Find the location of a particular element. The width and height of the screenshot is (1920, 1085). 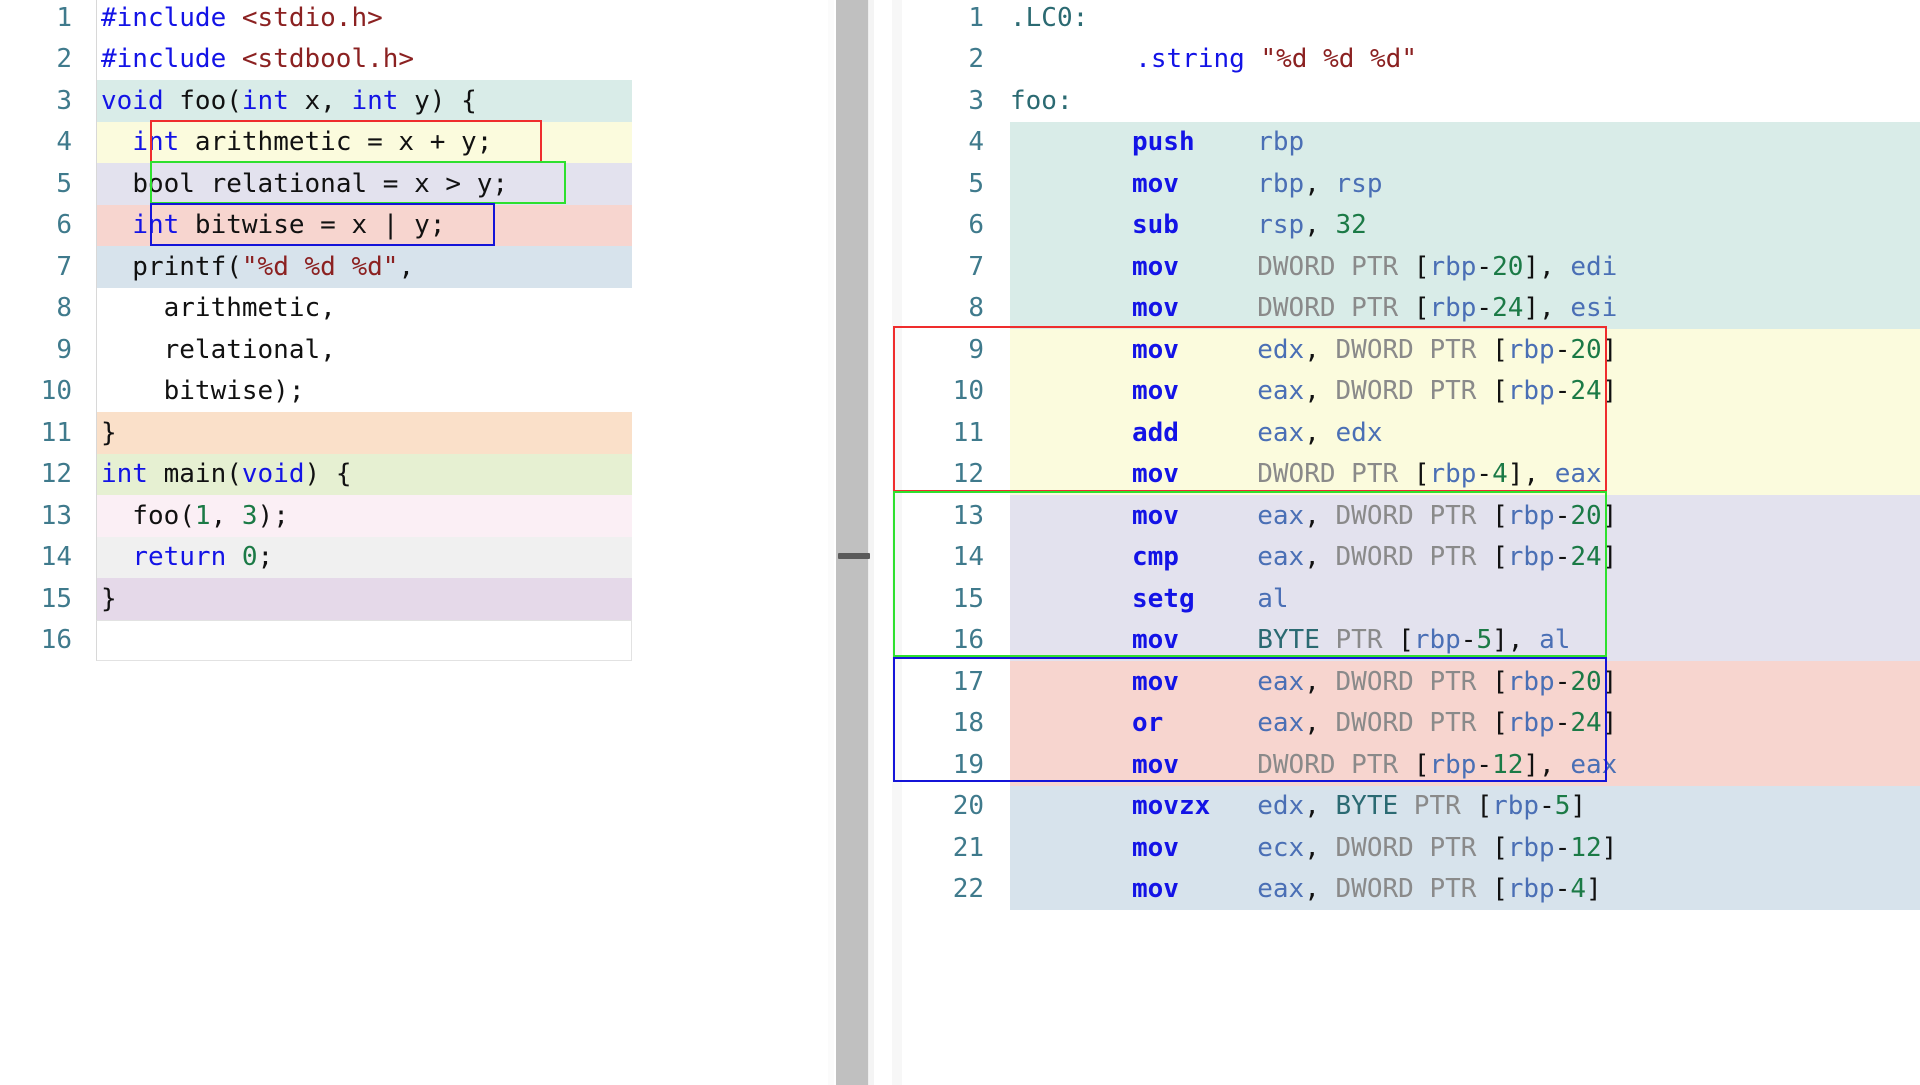

assembly-line-row: 19 mov DWORD PTR [rbp-12], eax is located at coordinates (1406, 765).